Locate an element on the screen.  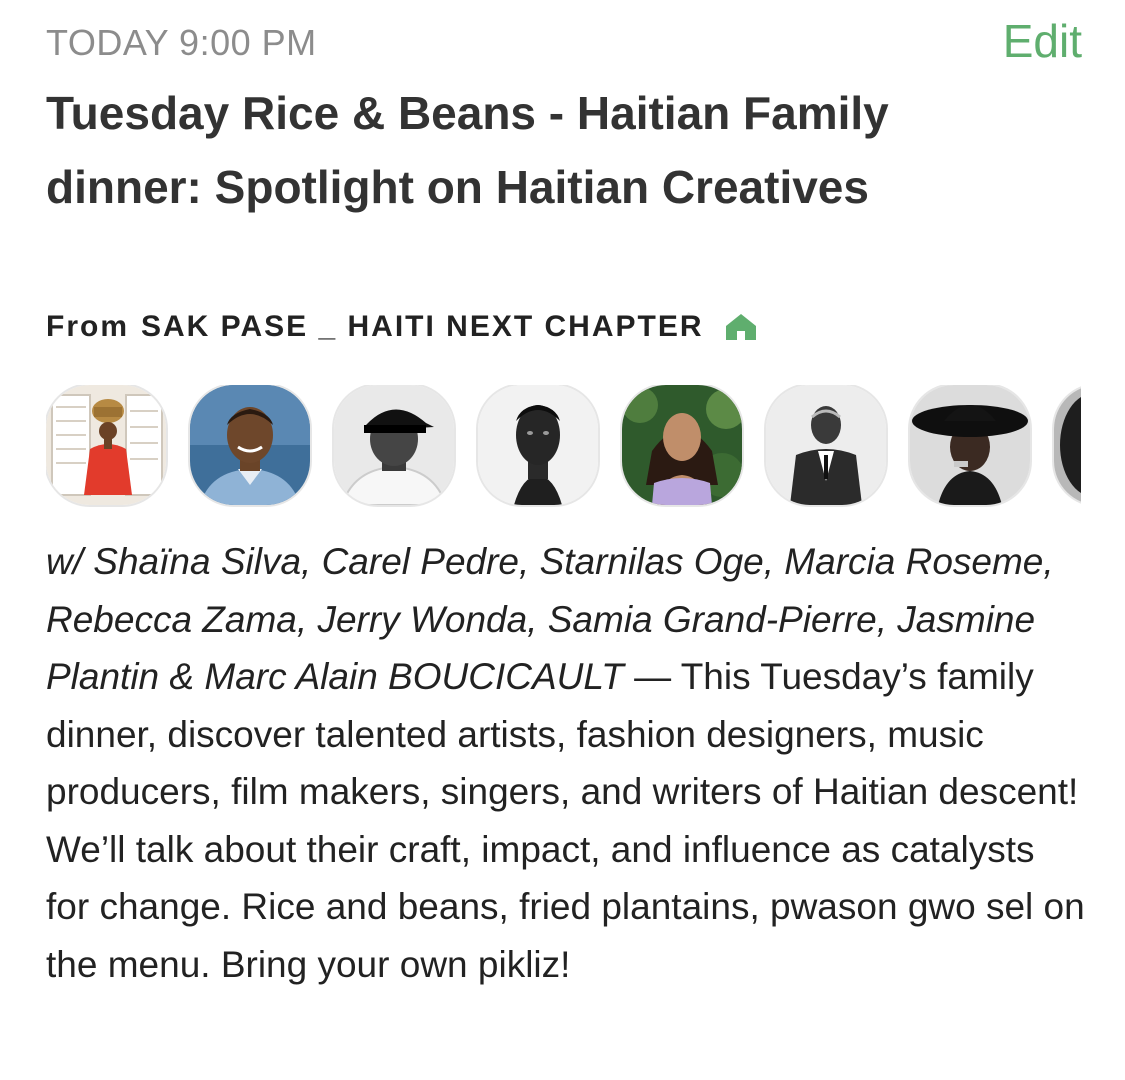
club-name: SAK PASE _ HAITI NEXT CHAPTER is located at coordinates (422, 326).